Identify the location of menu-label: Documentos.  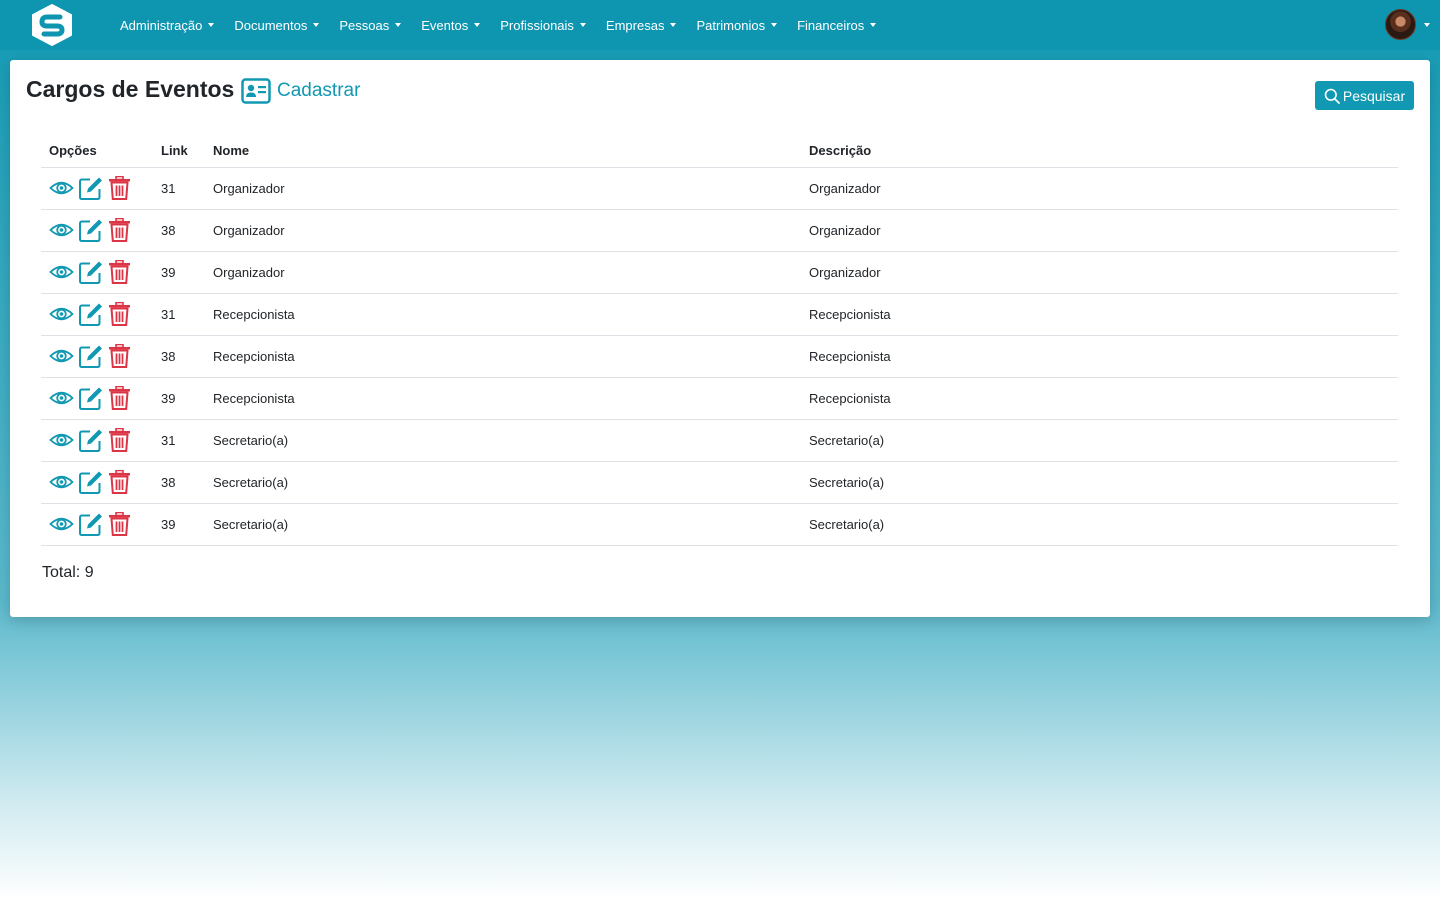
(271, 25).